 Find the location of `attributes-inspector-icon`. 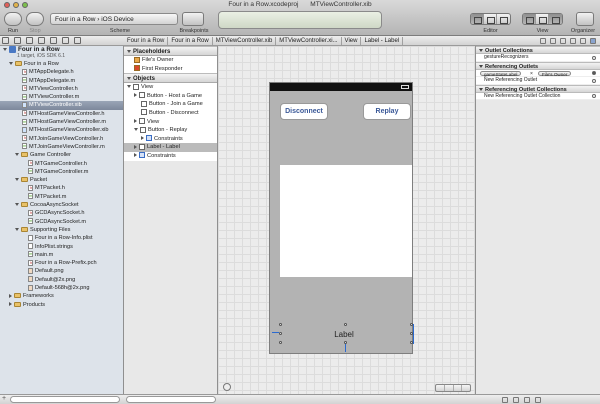

attributes-inspector-icon is located at coordinates (573, 40).